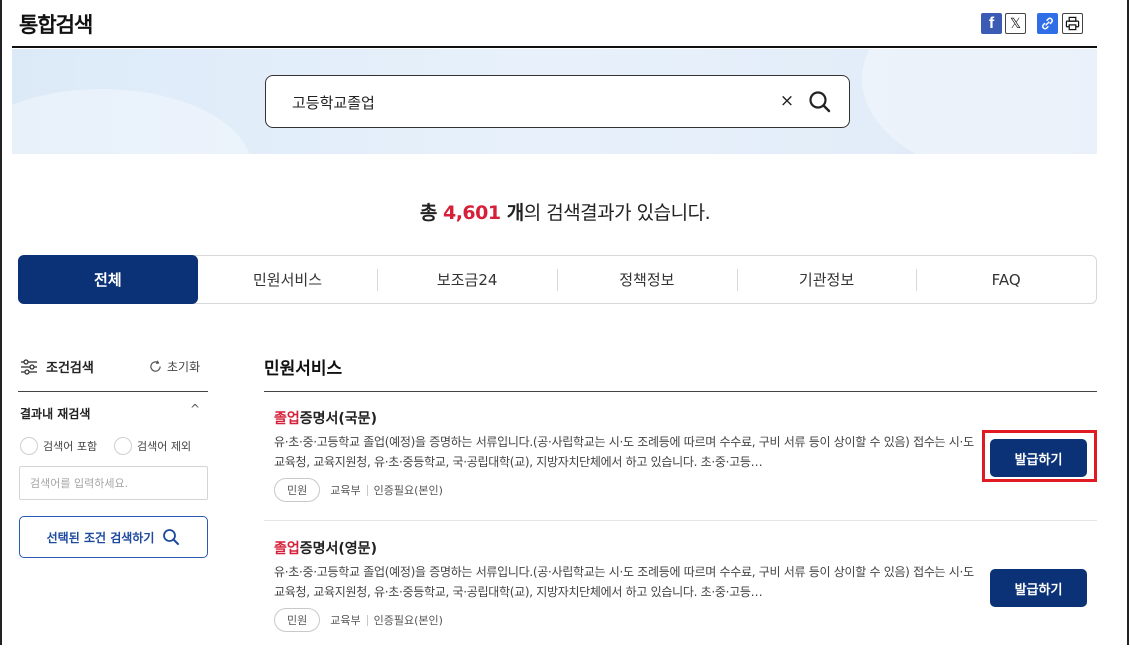 This screenshot has width=1130, height=648. I want to click on filter-title-label: 조건검색, so click(70, 368).